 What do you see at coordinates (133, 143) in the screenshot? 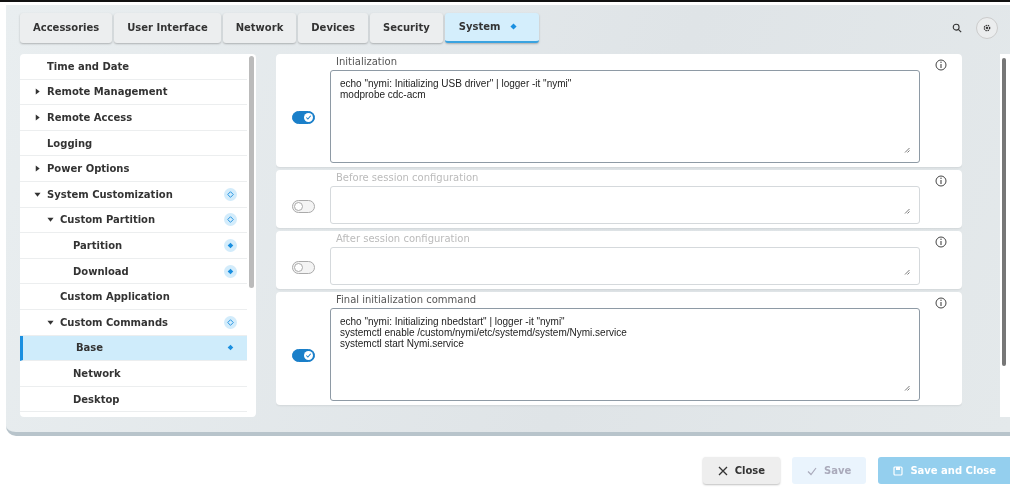
I see `sidebar-item: Logging` at bounding box center [133, 143].